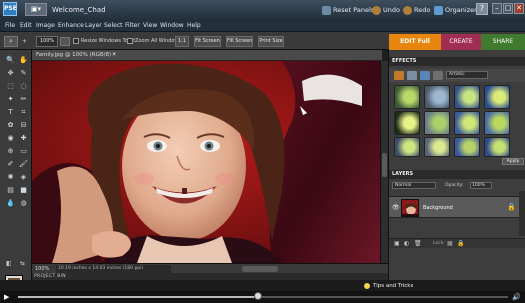 This screenshot has height=303, width=525. I want to click on menu-filter: Filter, so click(132, 26).